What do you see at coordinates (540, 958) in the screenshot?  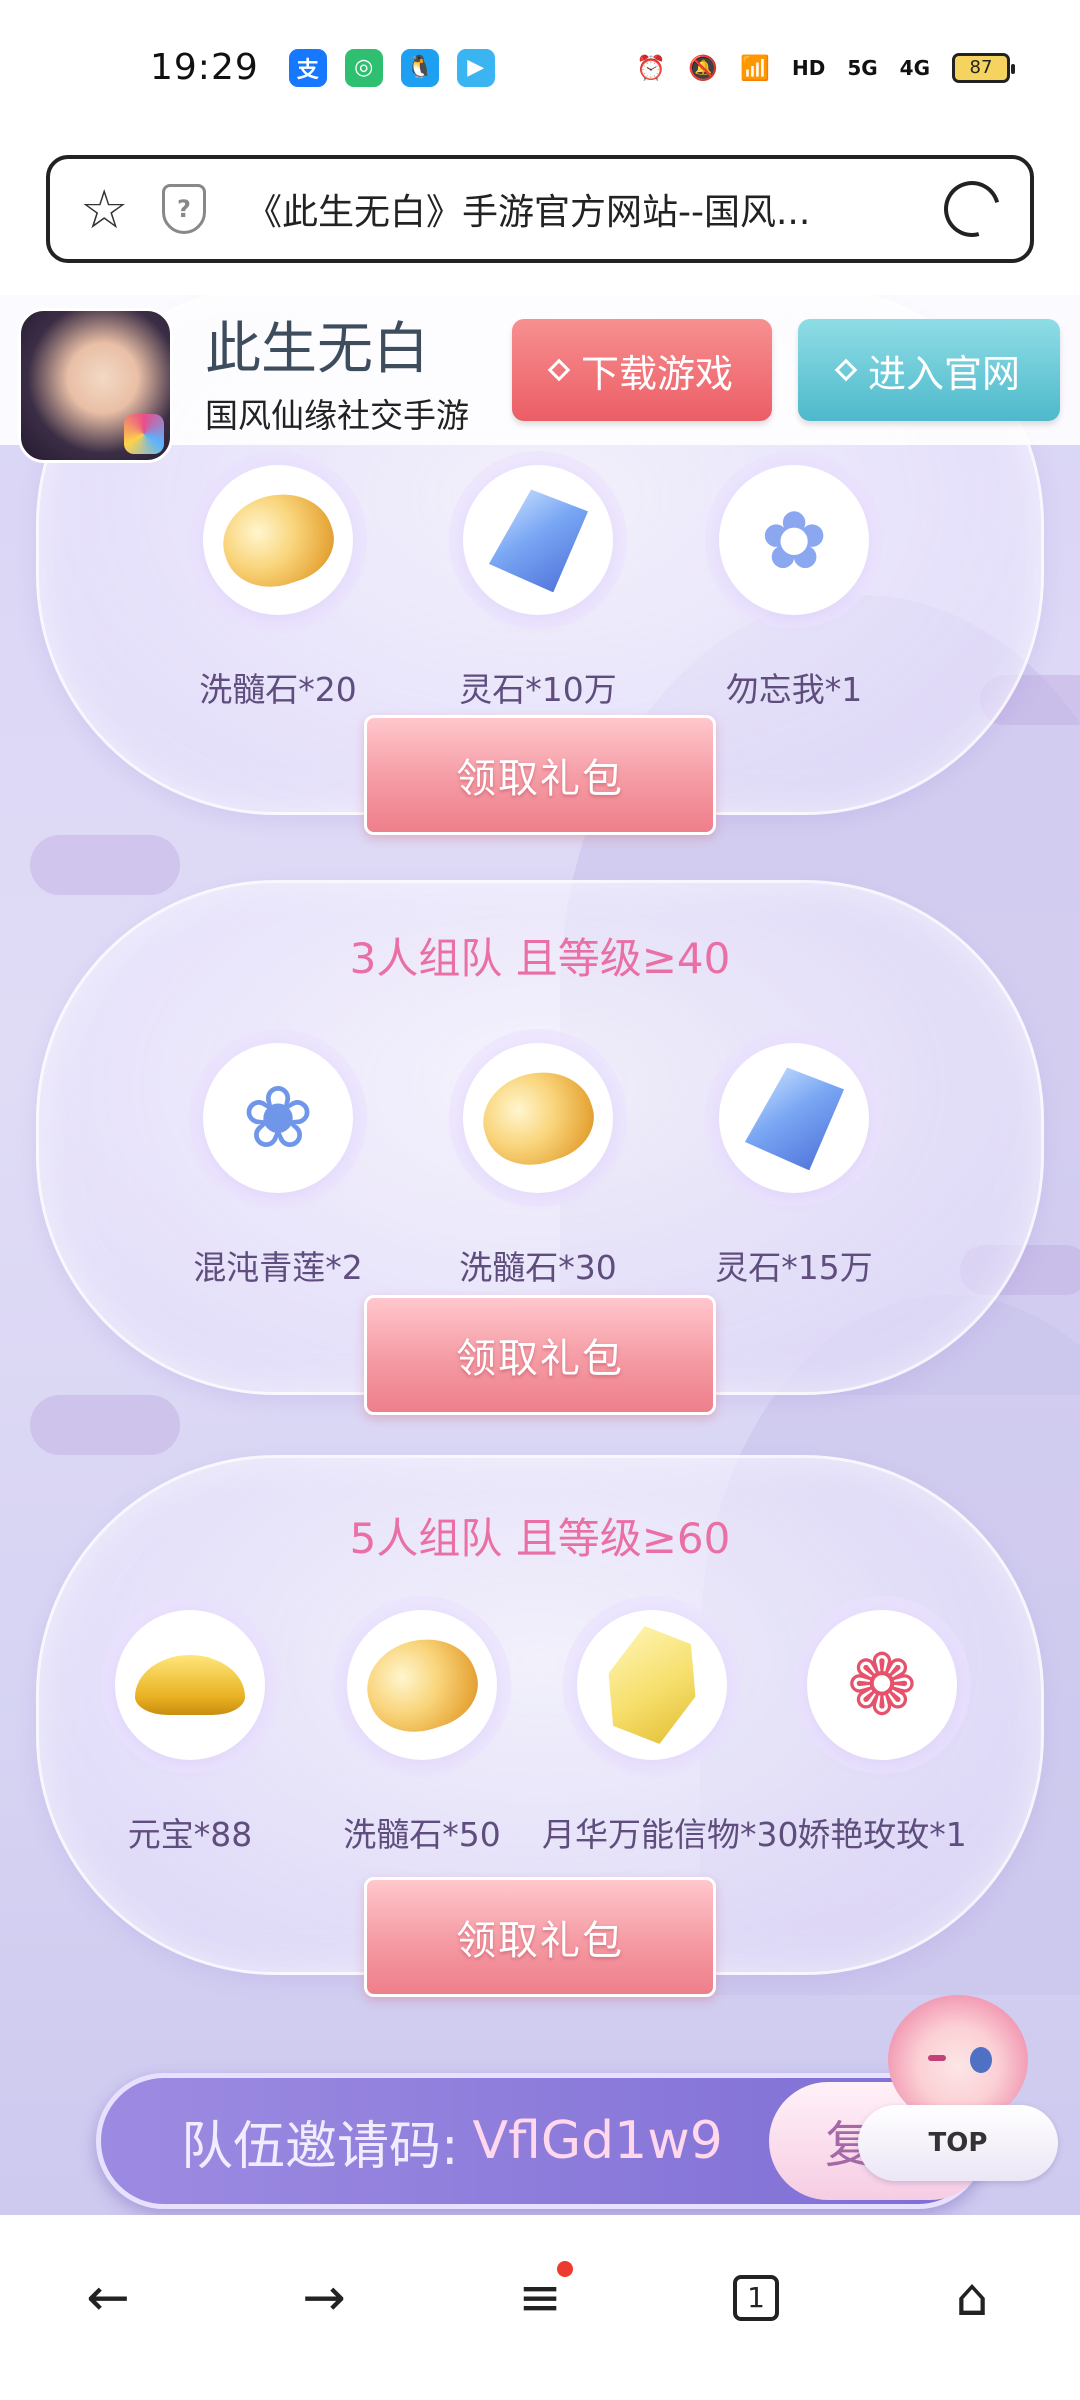 I see `panel-title: 3人组队 且等级≥40` at bounding box center [540, 958].